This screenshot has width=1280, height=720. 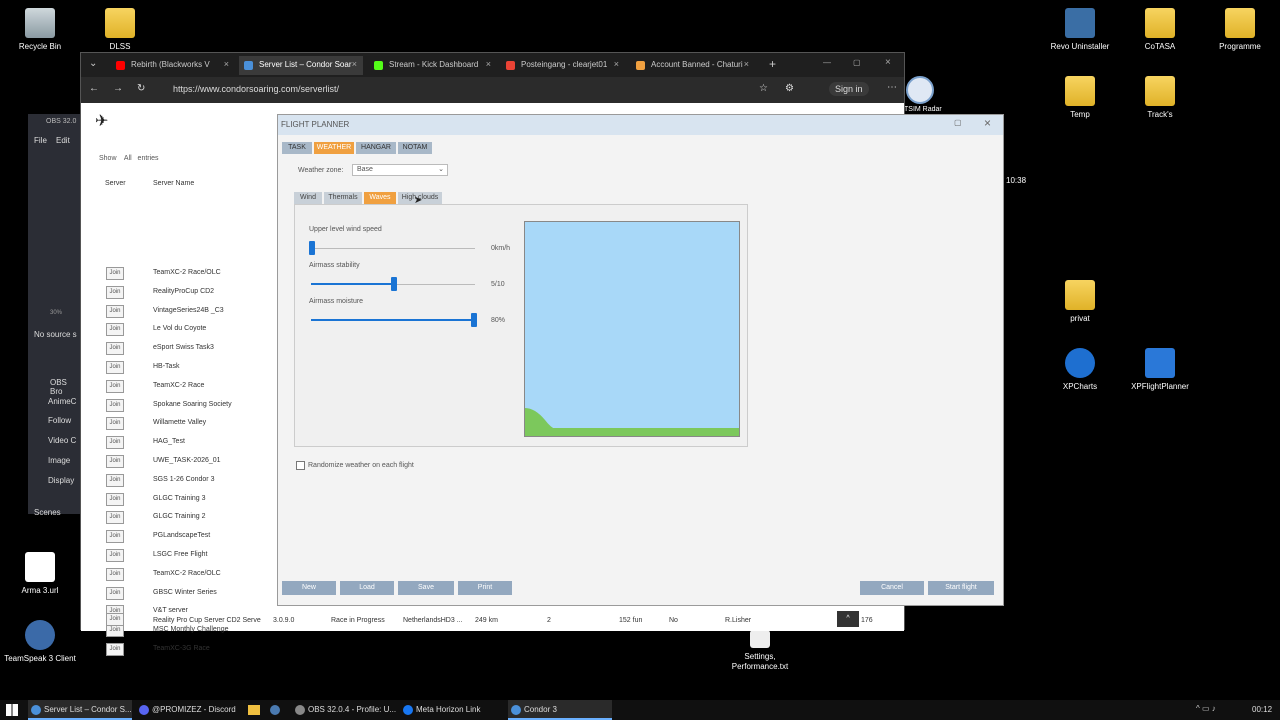 What do you see at coordinates (1160, 370) in the screenshot?
I see `xpflightplanner-icon: XPFlightPlanner` at bounding box center [1160, 370].